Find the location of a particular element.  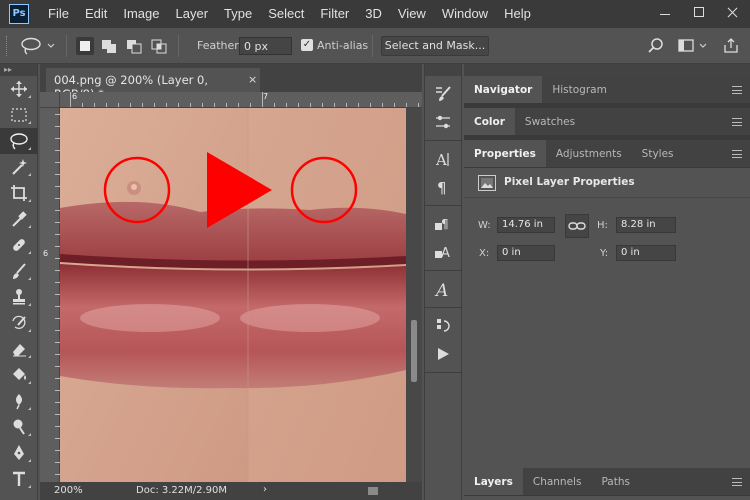

character-icon: A is located at coordinates (442, 159).